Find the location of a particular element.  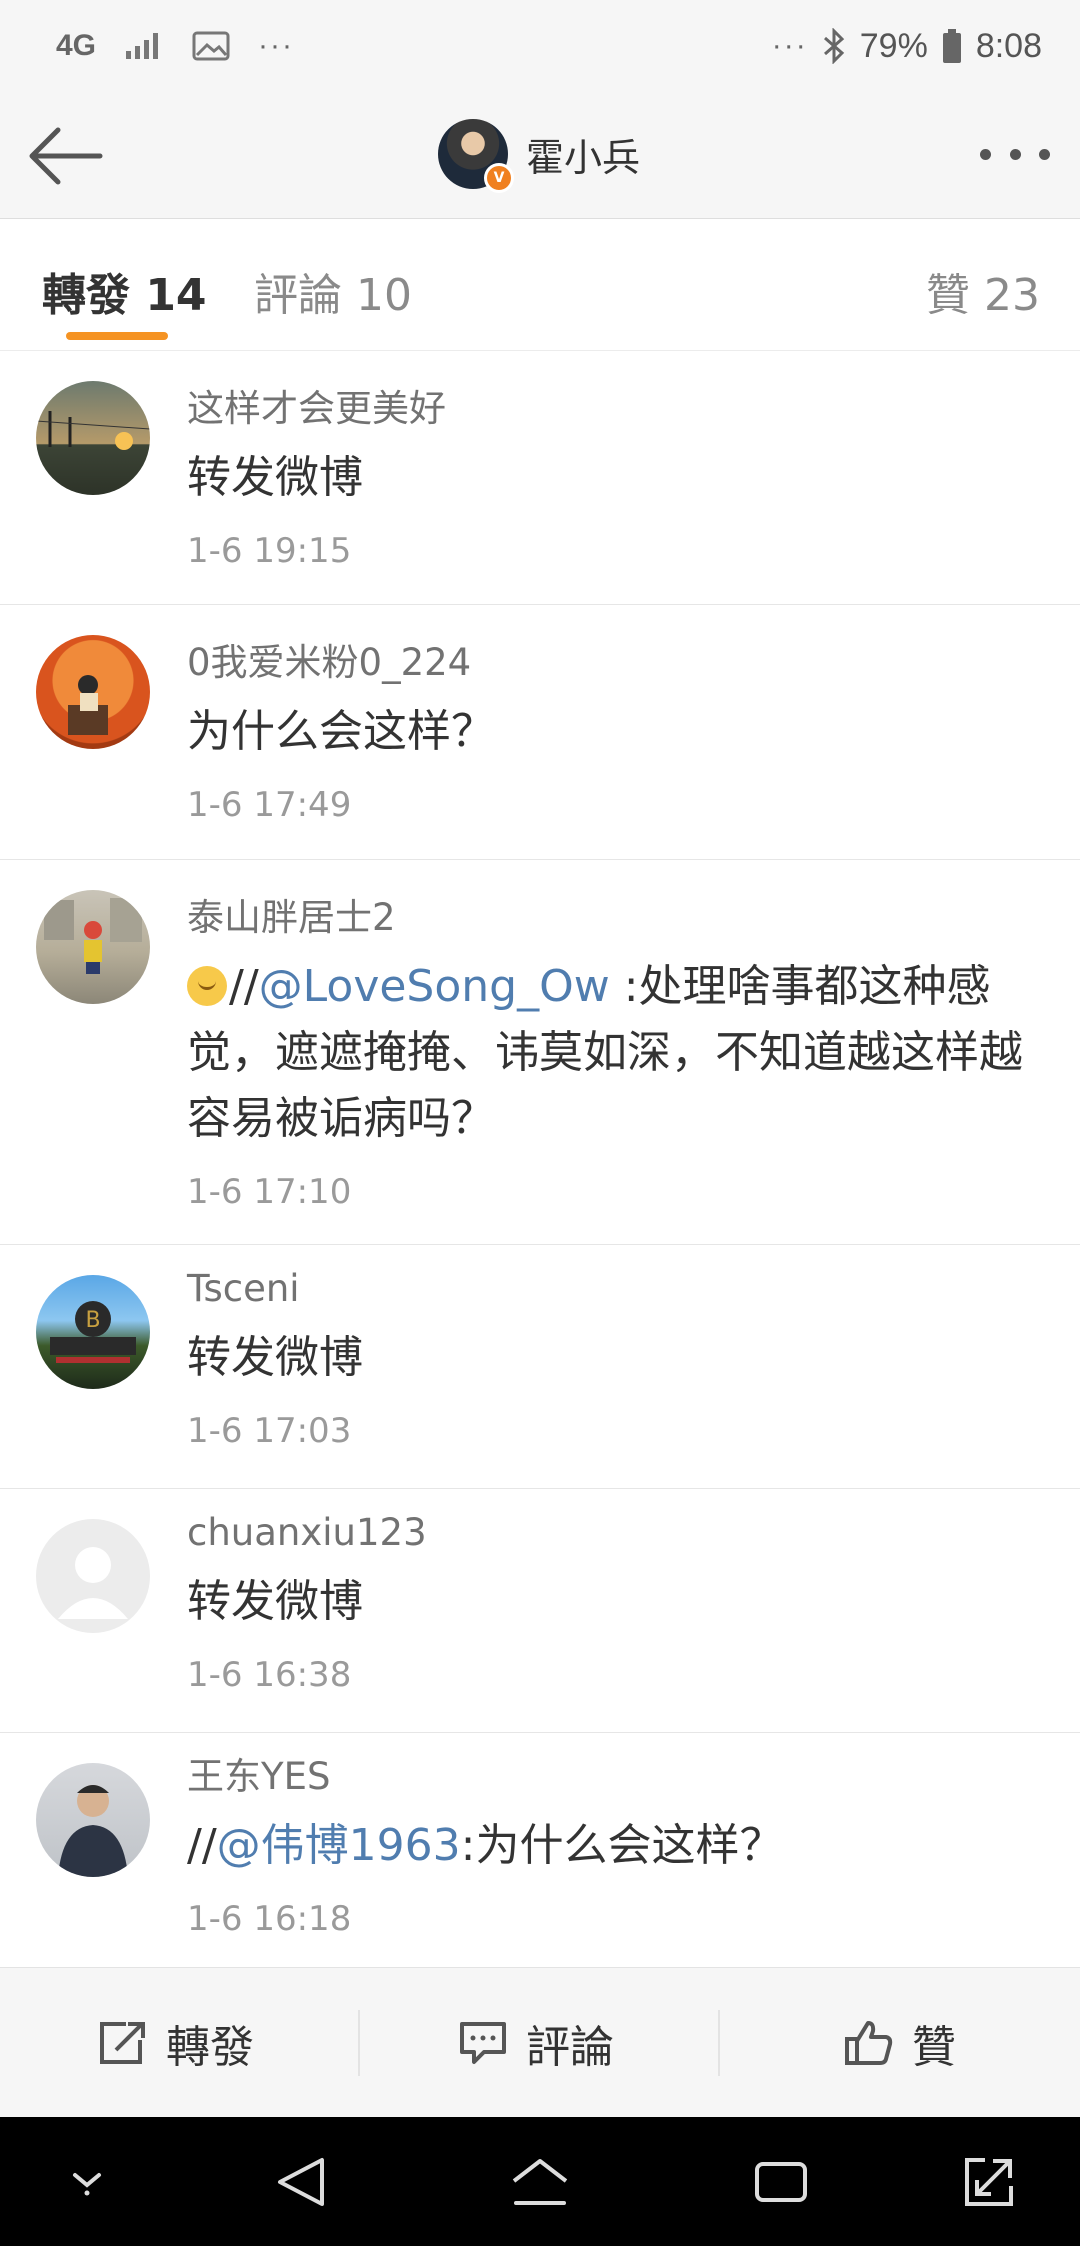

repost-text: //@伟博1963:为什么会这样？ is located at coordinates (618, 1846).